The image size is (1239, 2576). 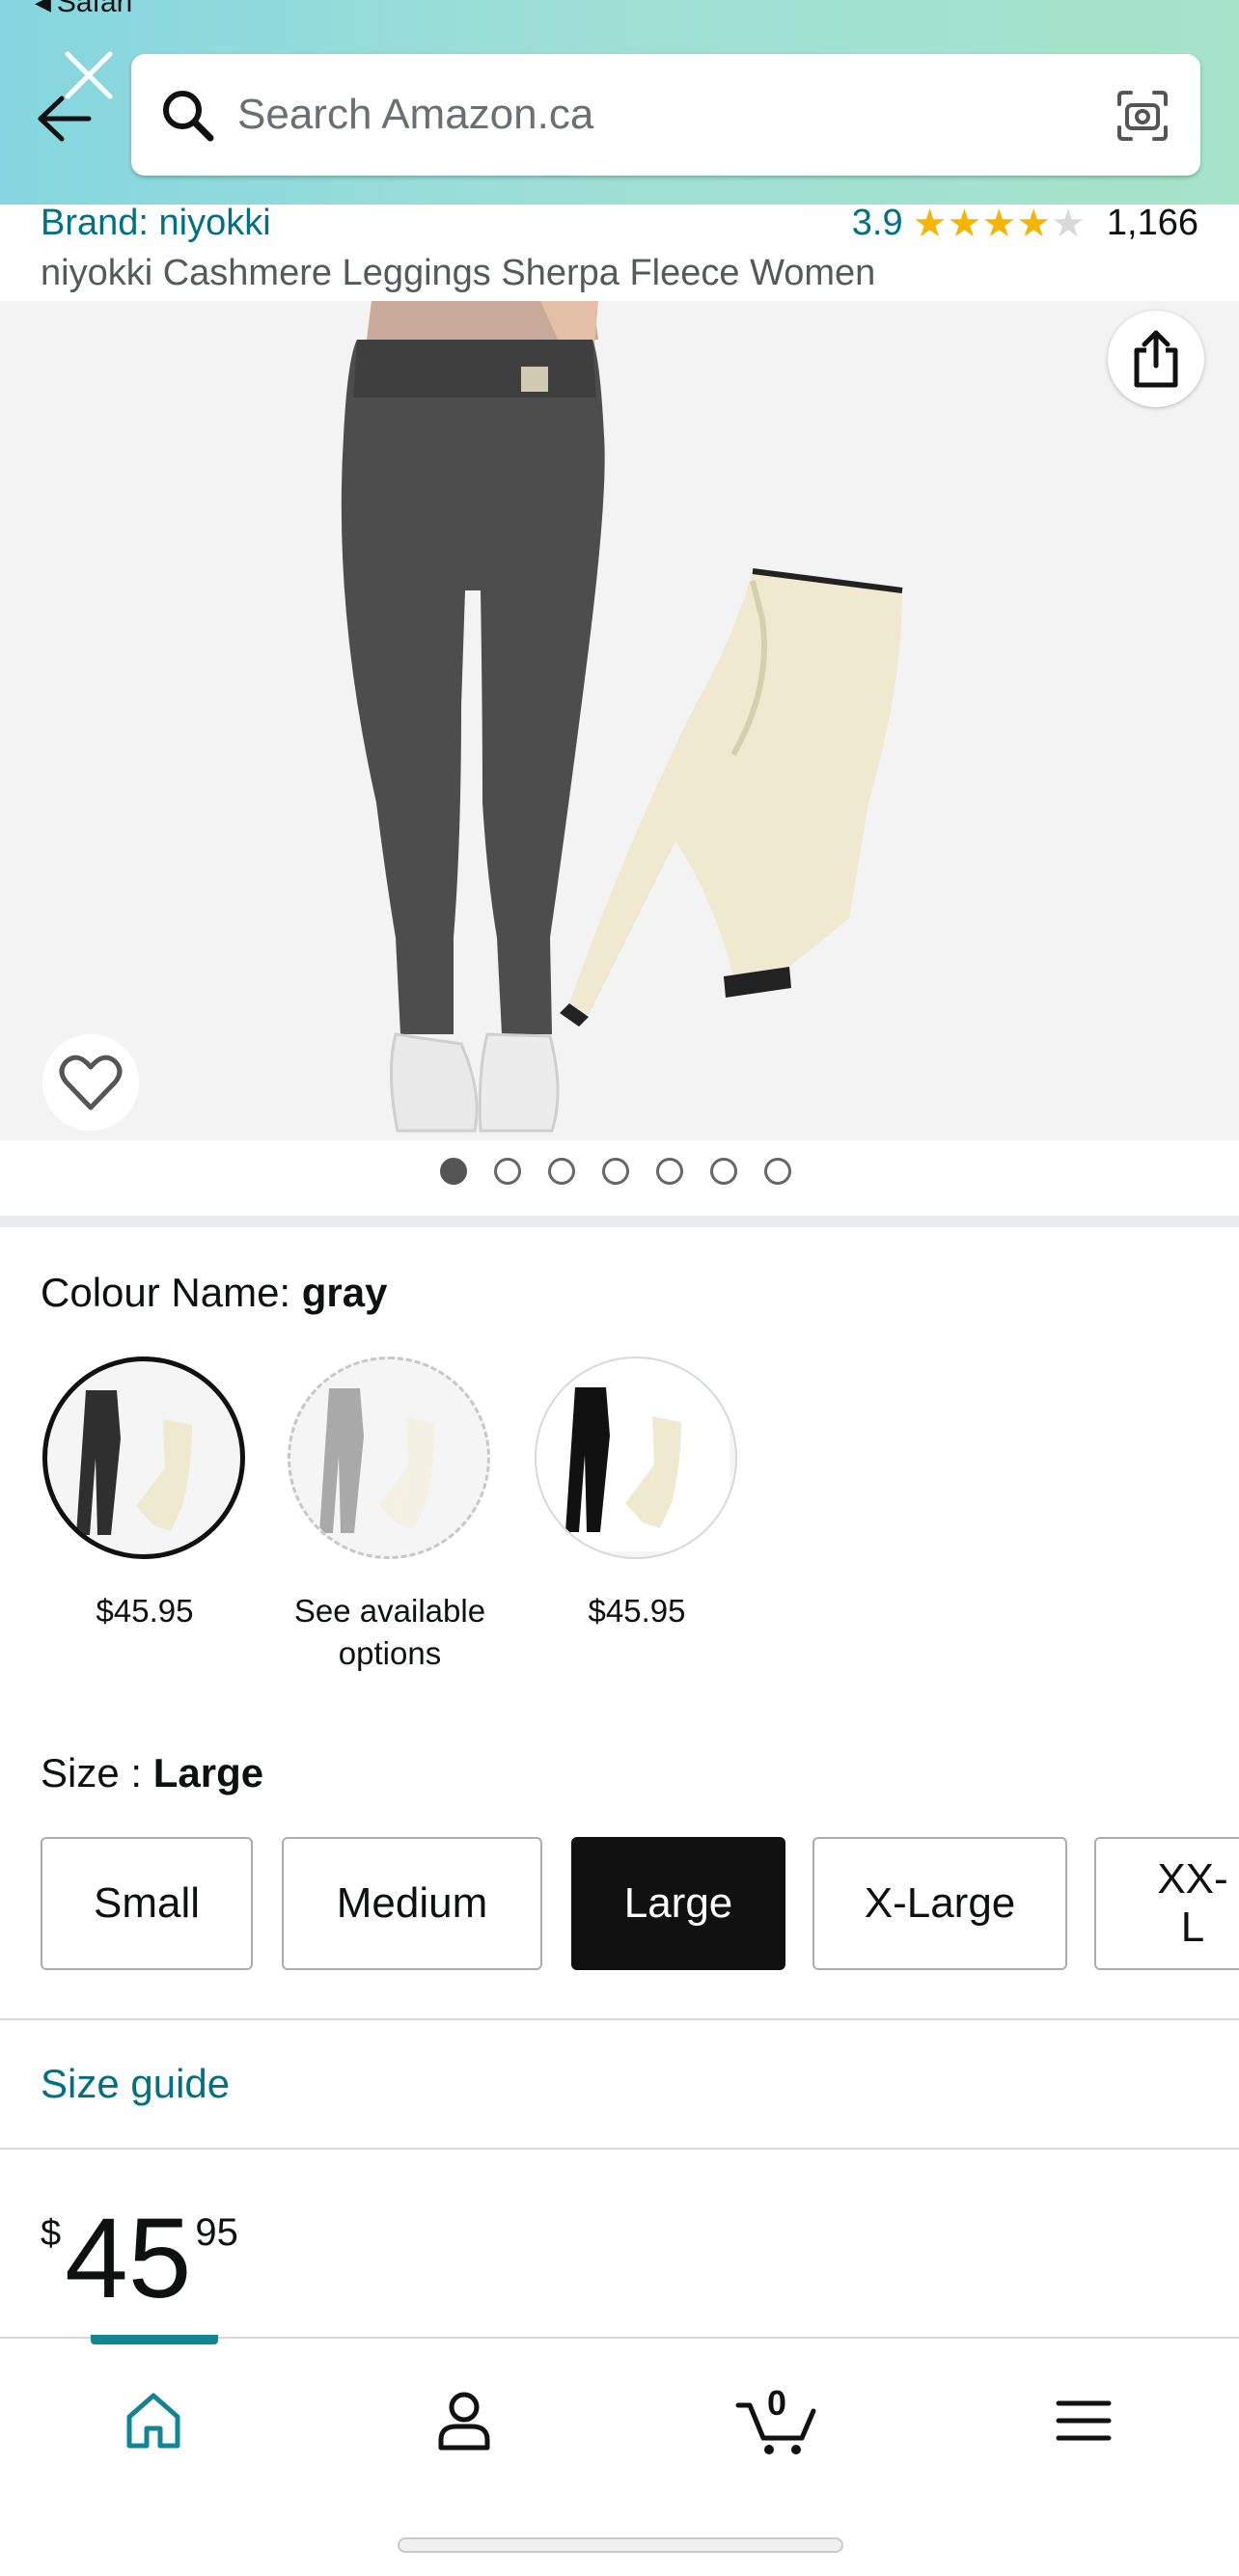 What do you see at coordinates (51, 2233) in the screenshot?
I see `price-symbol: $` at bounding box center [51, 2233].